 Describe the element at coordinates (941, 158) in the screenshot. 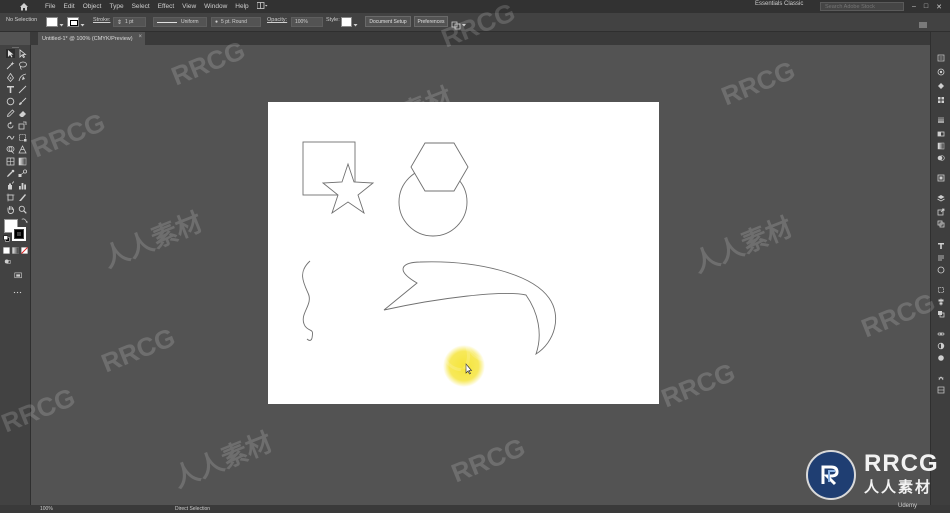

I see `transparency-panel-icon` at that location.